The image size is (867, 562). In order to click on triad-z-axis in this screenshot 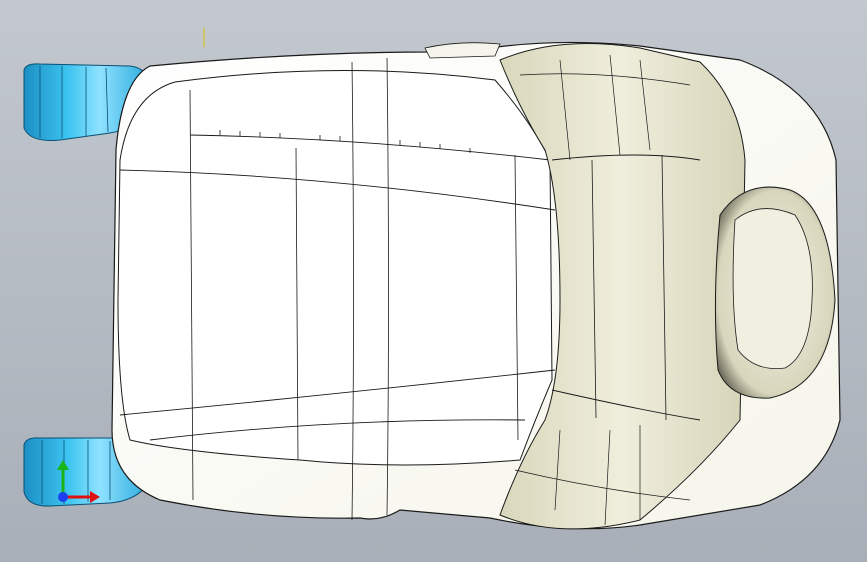, I will do `click(63, 497)`.